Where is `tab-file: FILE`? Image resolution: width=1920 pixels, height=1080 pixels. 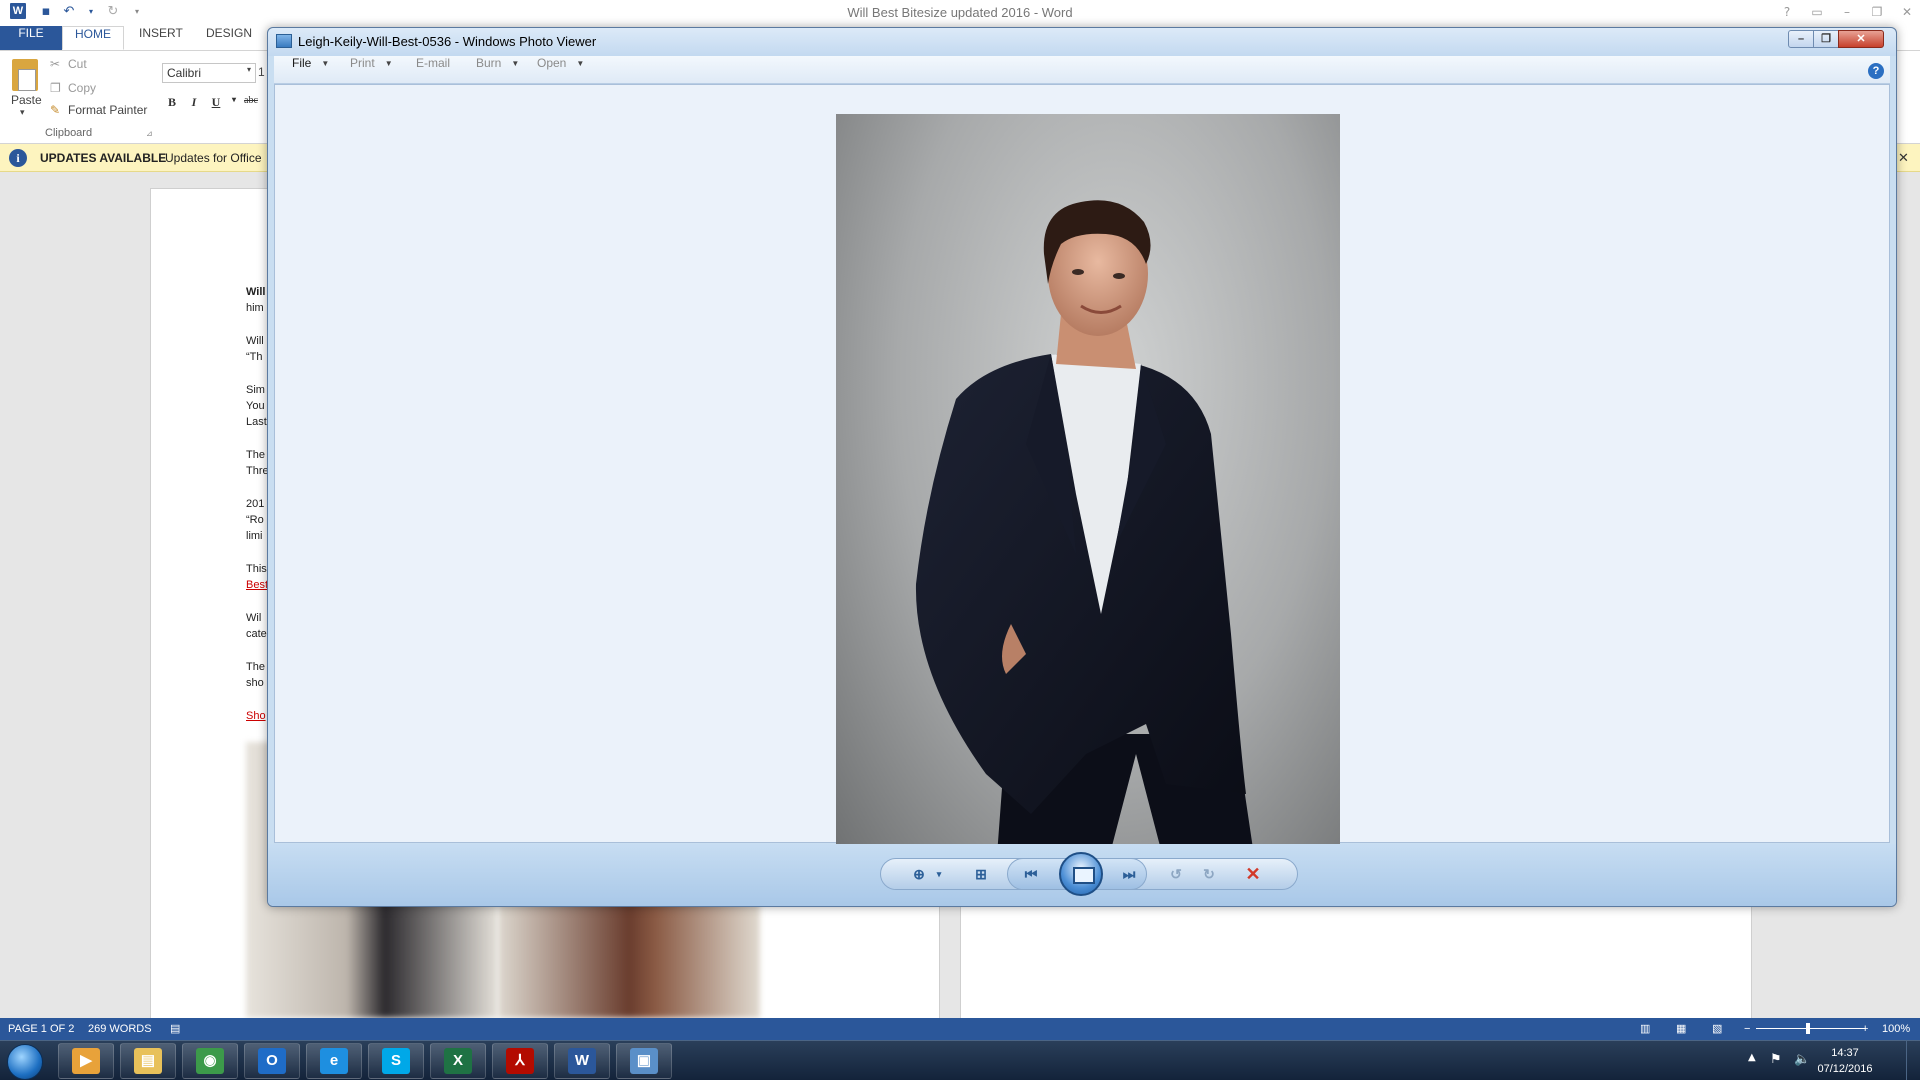 tab-file: FILE is located at coordinates (31, 38).